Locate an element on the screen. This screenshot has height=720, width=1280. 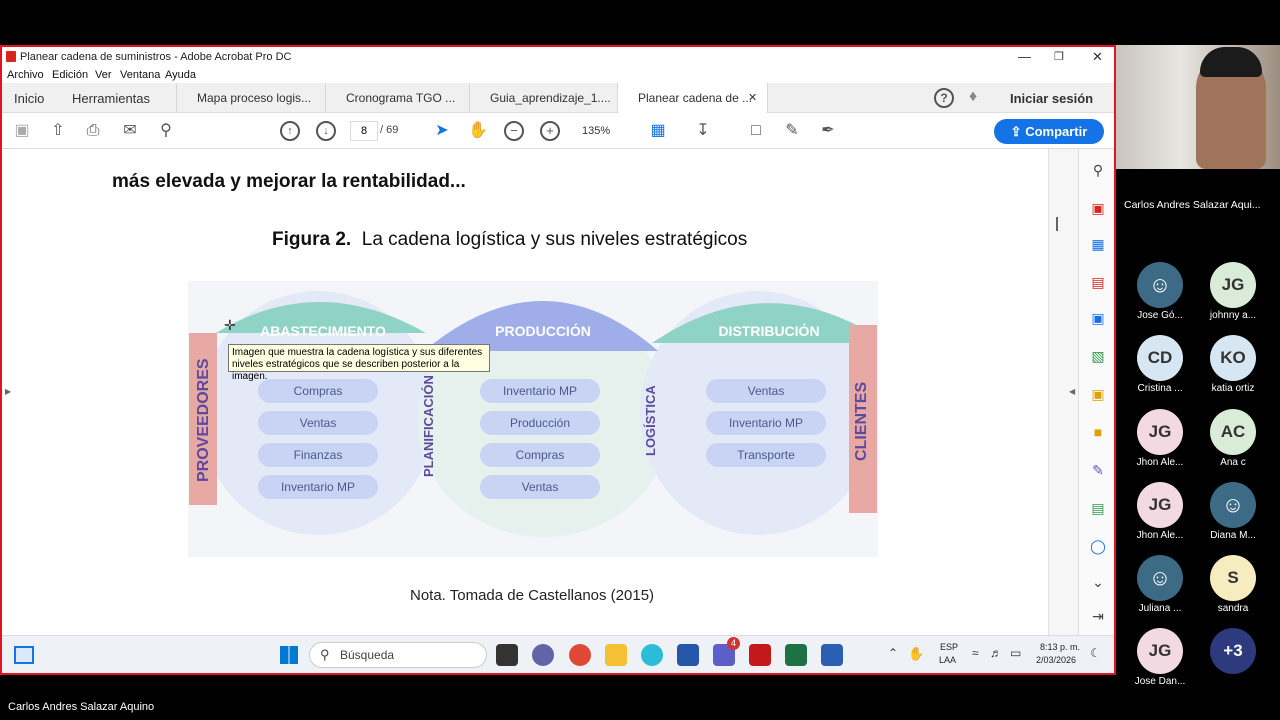
share-button: ⇪ Compartir is located at coordinates (1049, 131).